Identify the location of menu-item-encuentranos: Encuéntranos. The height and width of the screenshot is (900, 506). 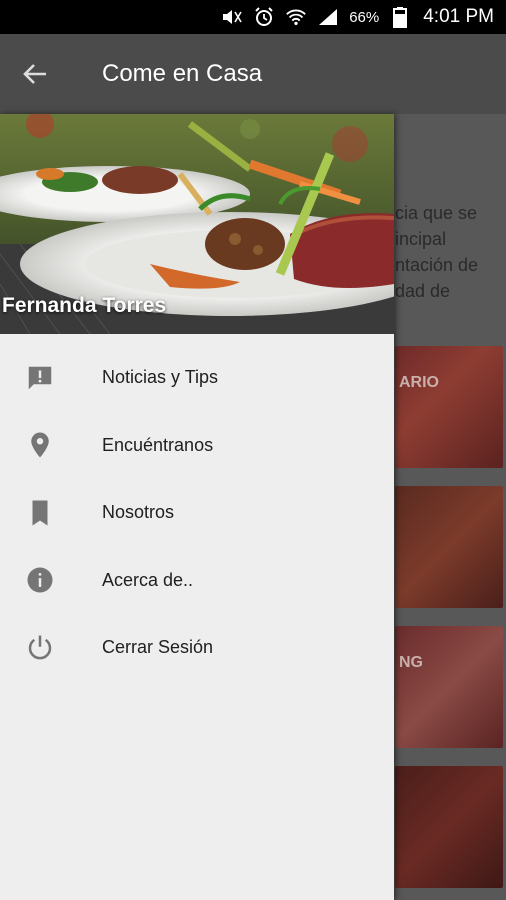
(197, 446).